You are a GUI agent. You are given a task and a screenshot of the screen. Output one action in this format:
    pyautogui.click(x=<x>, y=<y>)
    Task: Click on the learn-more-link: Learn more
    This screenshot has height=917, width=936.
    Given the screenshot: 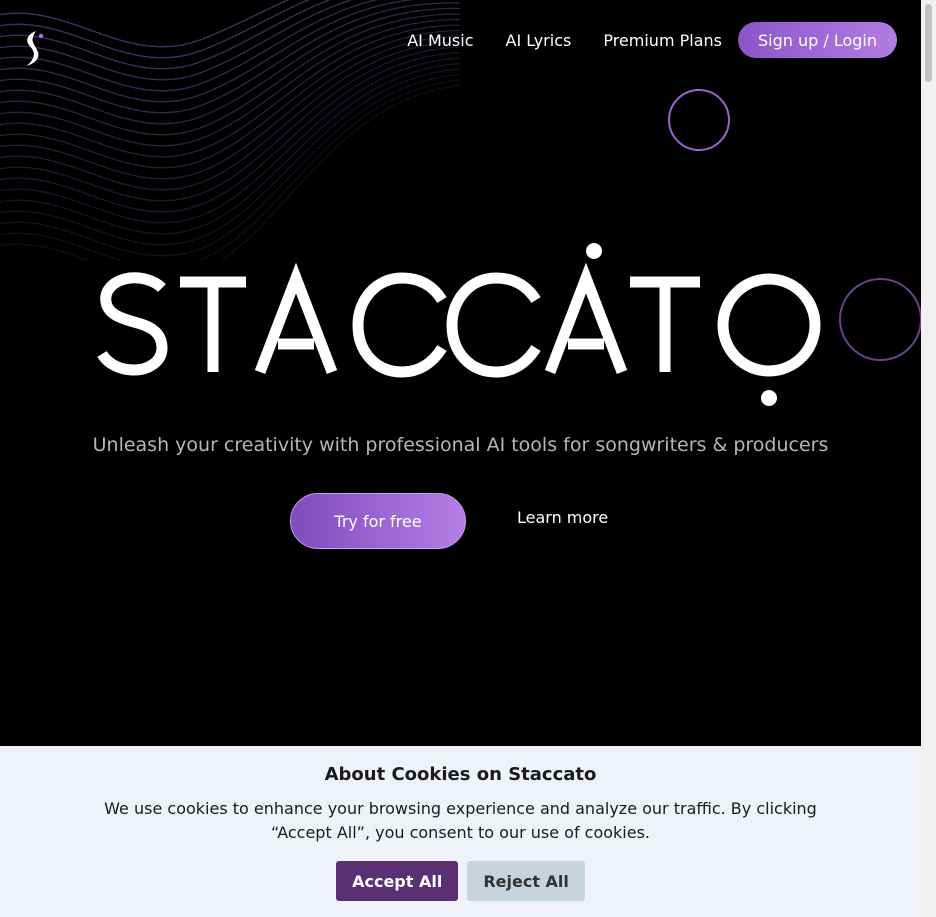 What is the action you would take?
    pyautogui.click(x=562, y=517)
    